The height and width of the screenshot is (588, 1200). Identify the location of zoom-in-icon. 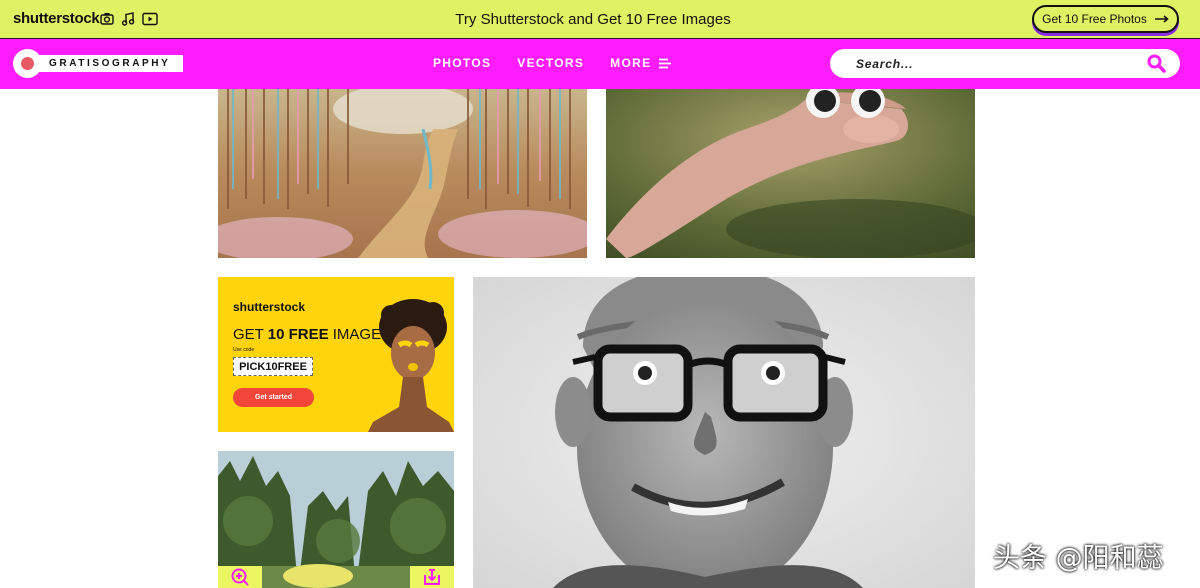
(240, 577).